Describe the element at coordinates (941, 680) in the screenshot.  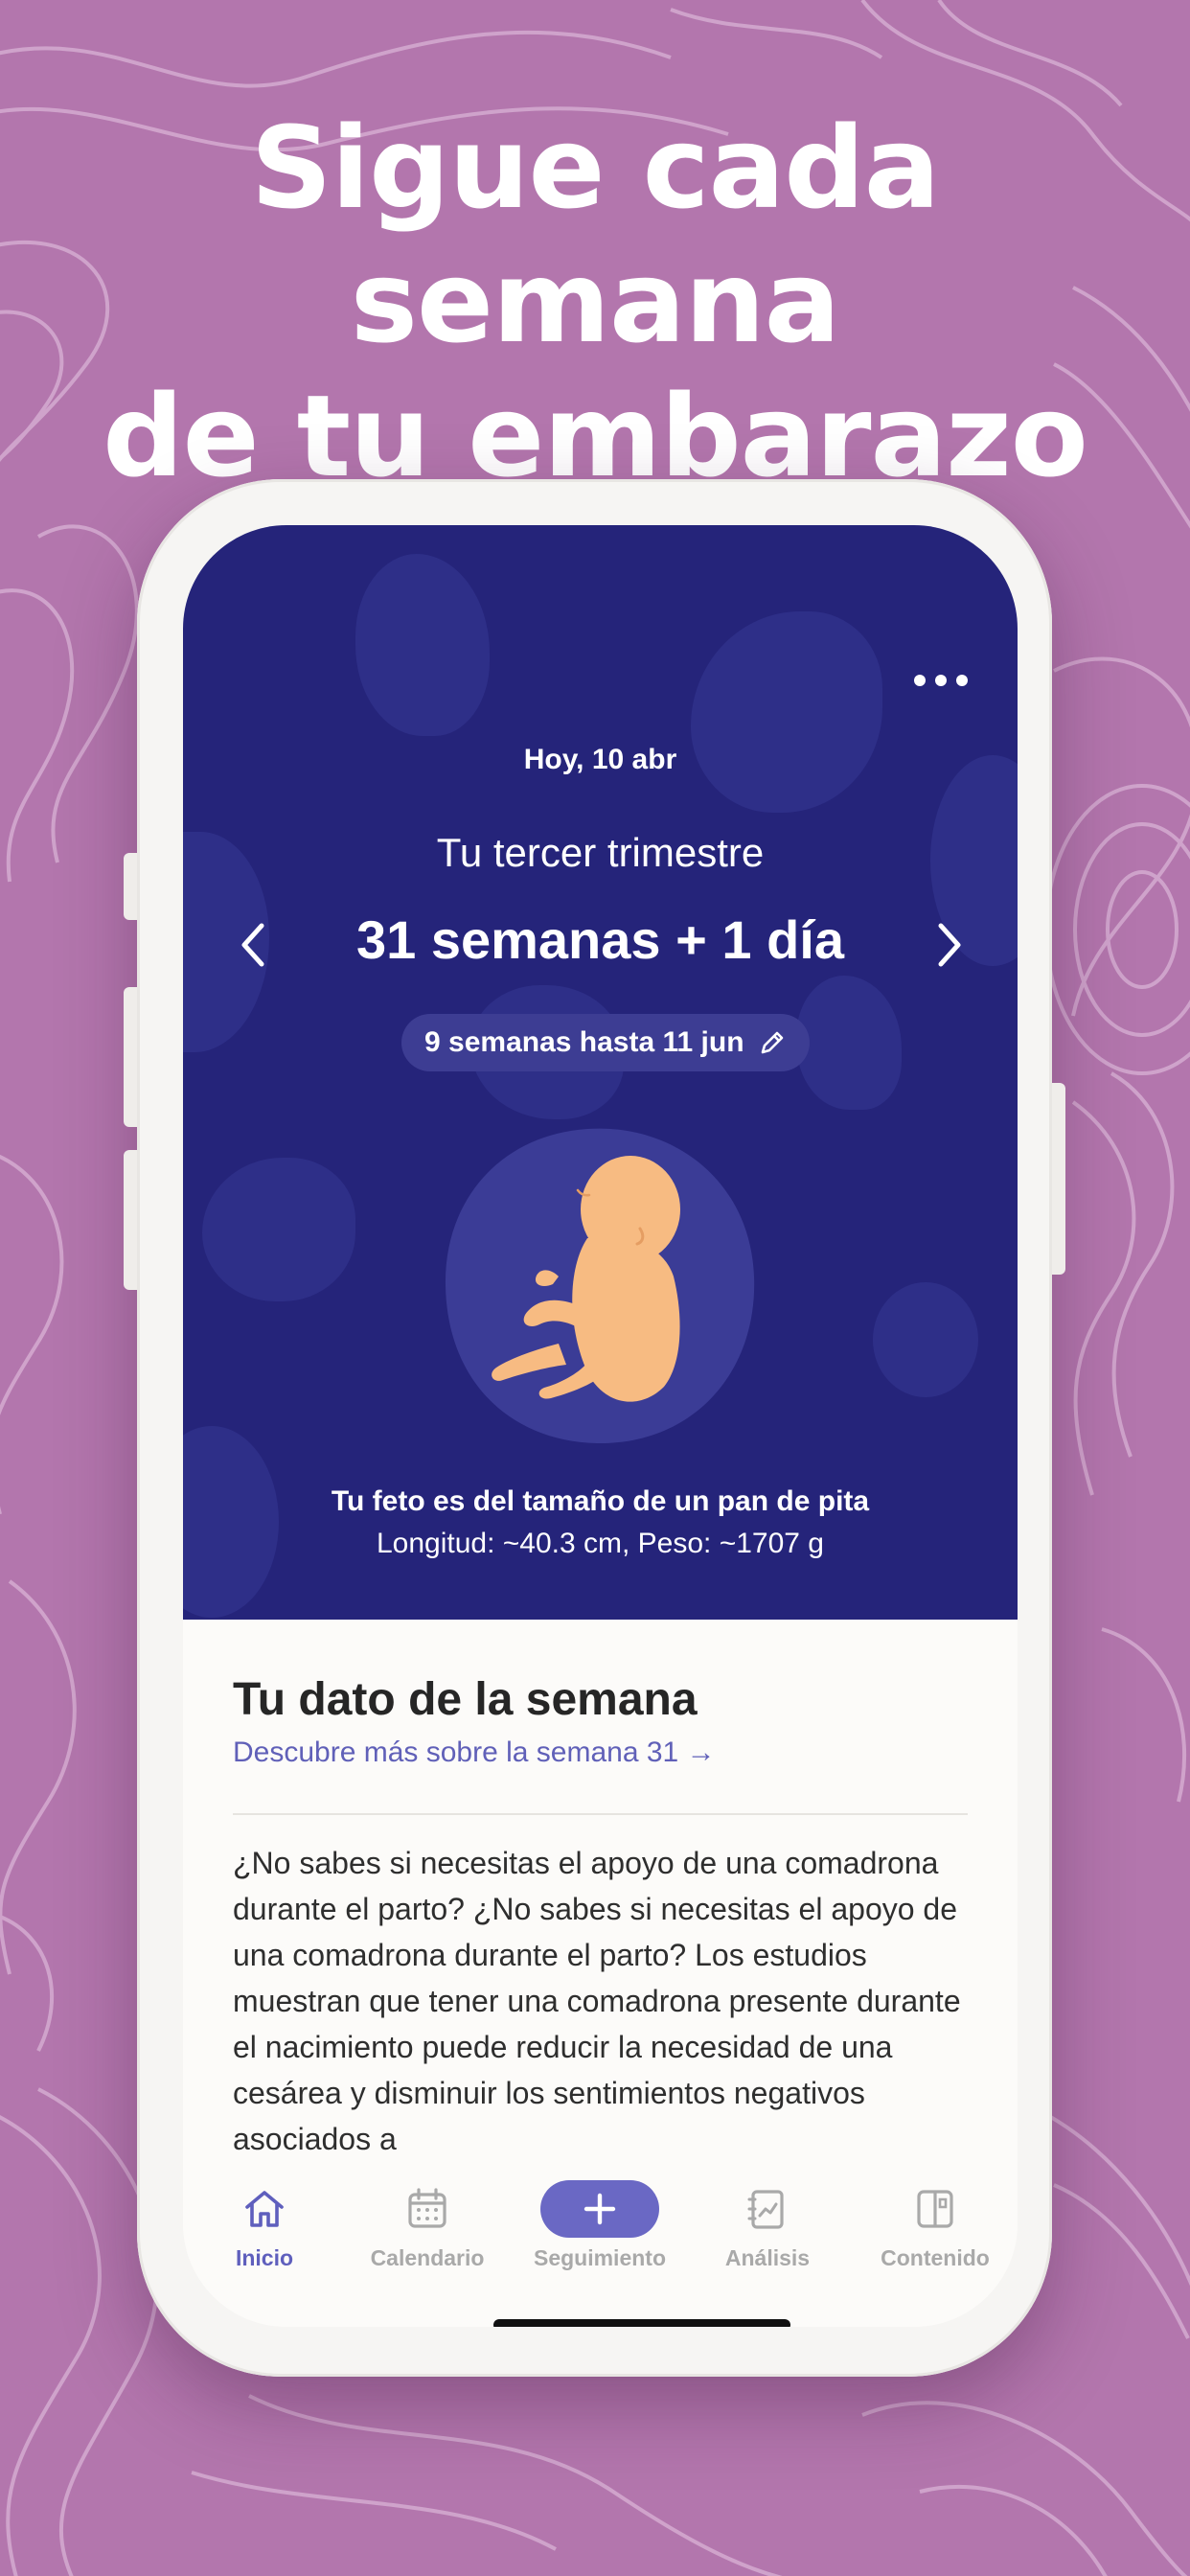
I see `more-options-button` at that location.